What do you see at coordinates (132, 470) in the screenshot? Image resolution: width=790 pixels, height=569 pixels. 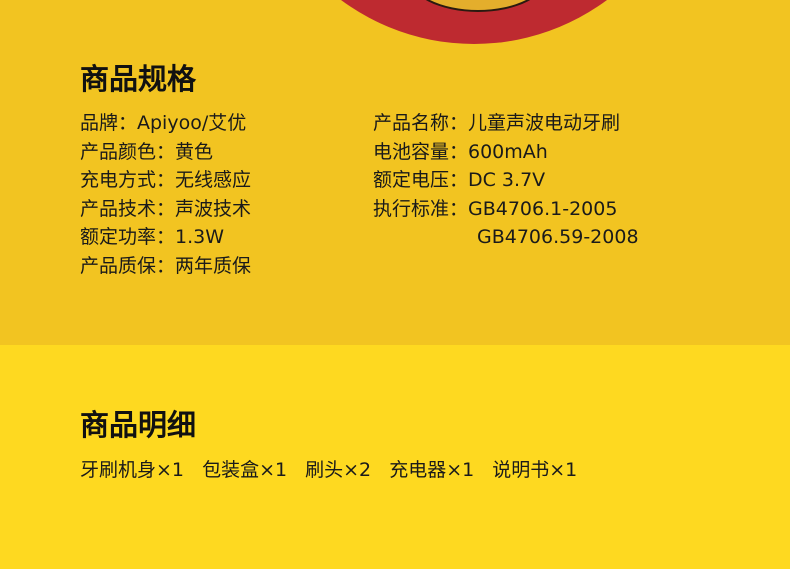 I see `contents-item: 牙刷机身×1` at bounding box center [132, 470].